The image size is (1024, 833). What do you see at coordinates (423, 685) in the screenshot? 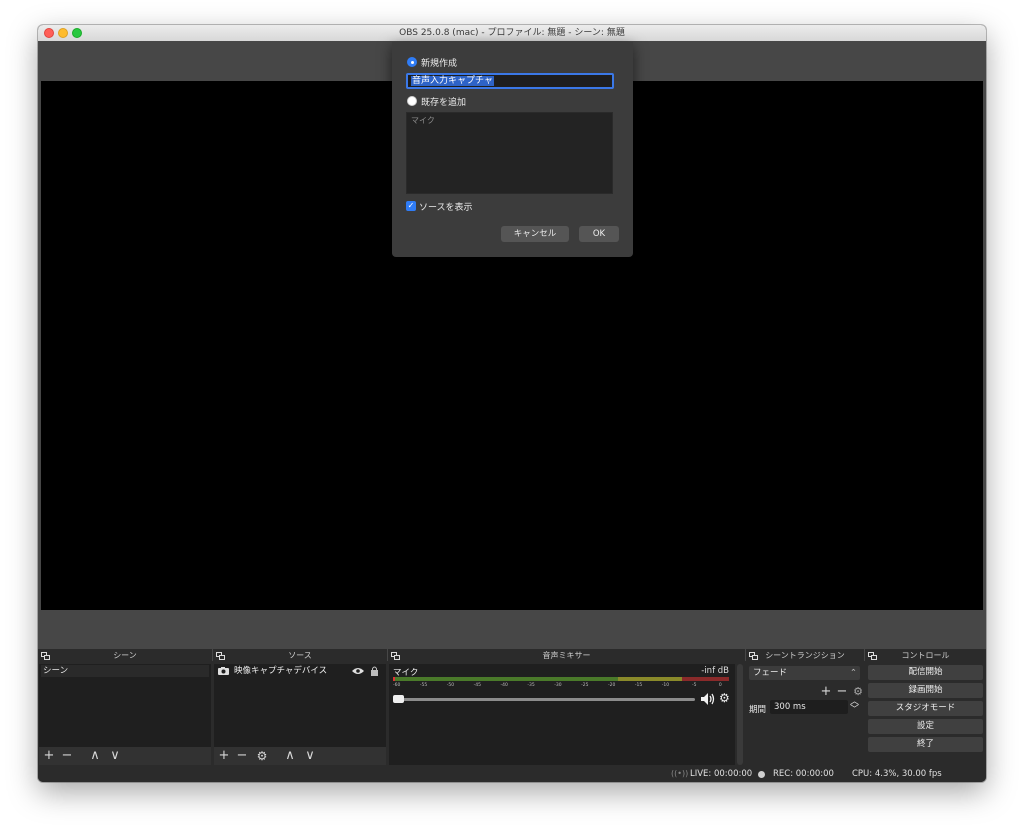
I see `meter-tick-label: -55` at bounding box center [423, 685].